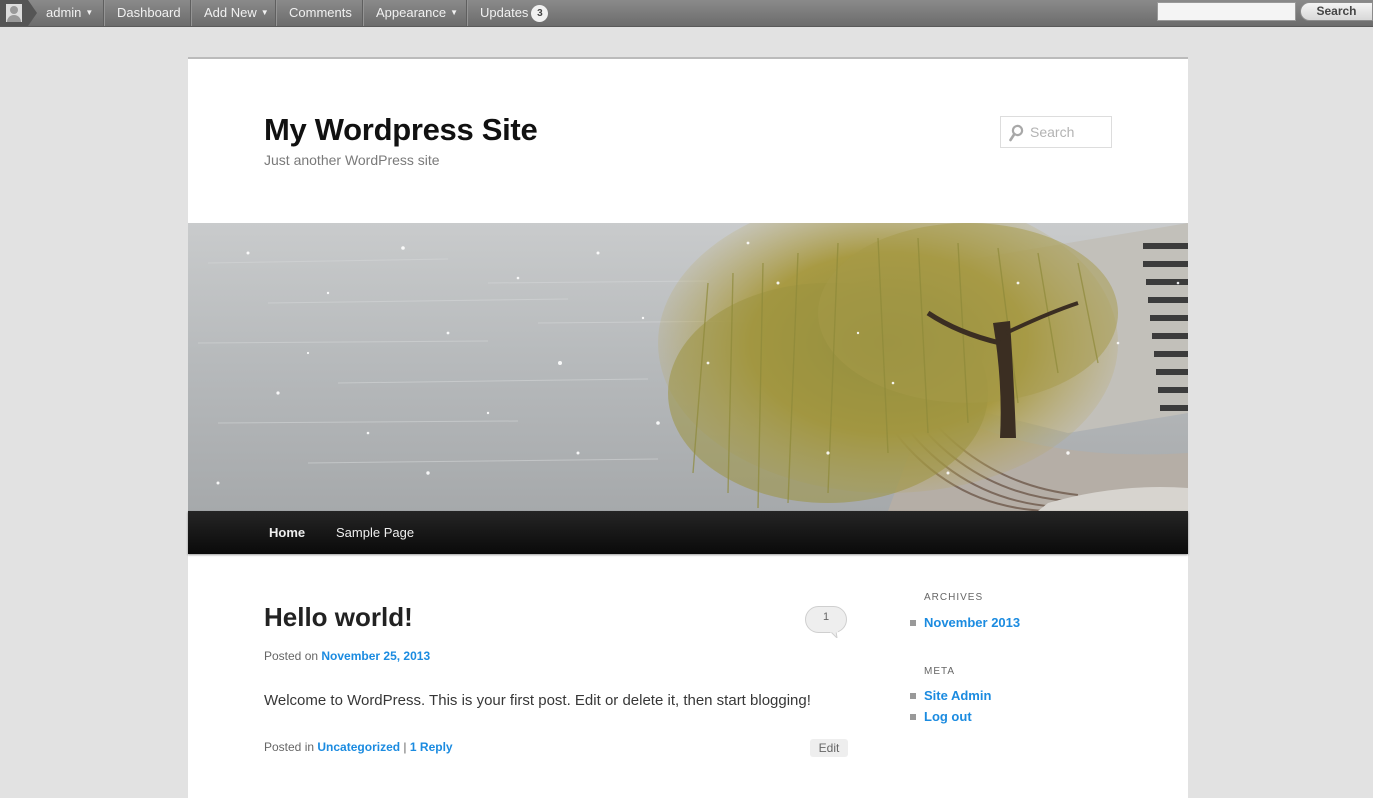 Image resolution: width=1373 pixels, height=798 pixels. I want to click on meta-widget-title: META, so click(940, 671).